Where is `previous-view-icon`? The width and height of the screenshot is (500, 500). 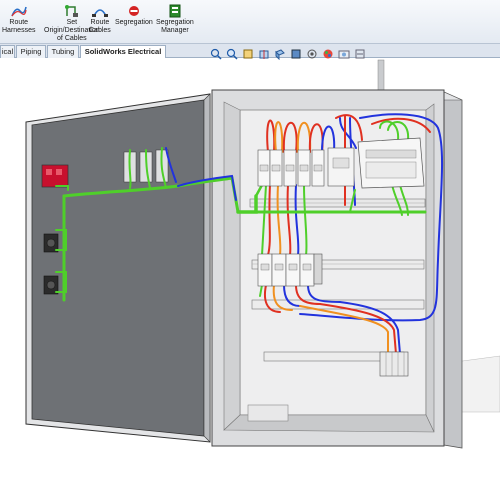
previous-view-icon is located at coordinates (248, 54).